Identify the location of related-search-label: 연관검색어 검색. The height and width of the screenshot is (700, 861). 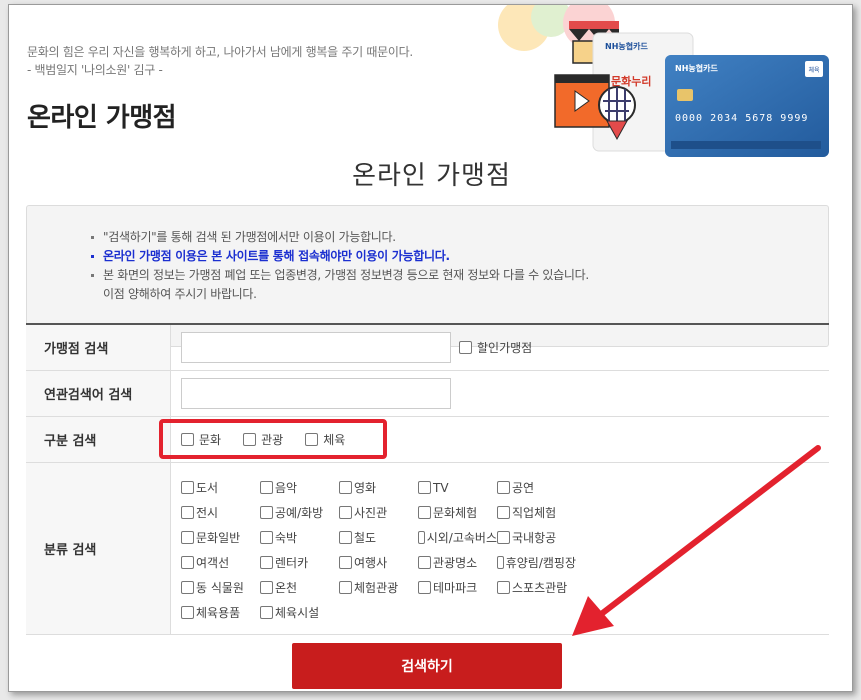
(98, 393).